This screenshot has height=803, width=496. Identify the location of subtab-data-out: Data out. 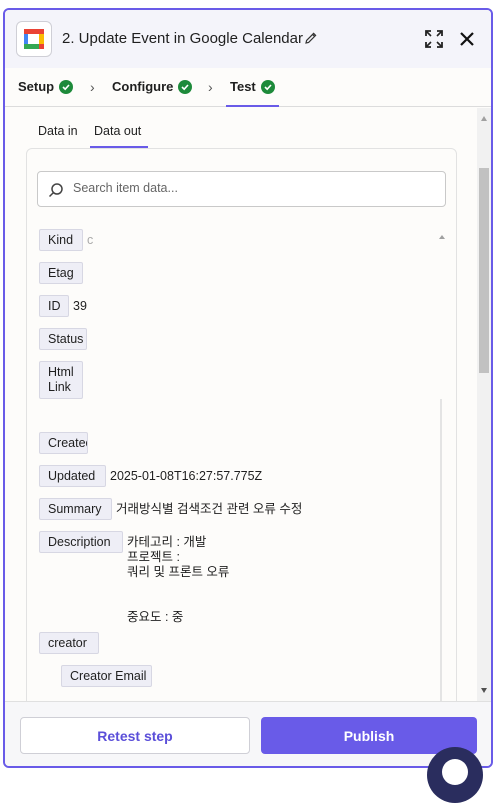
(119, 136).